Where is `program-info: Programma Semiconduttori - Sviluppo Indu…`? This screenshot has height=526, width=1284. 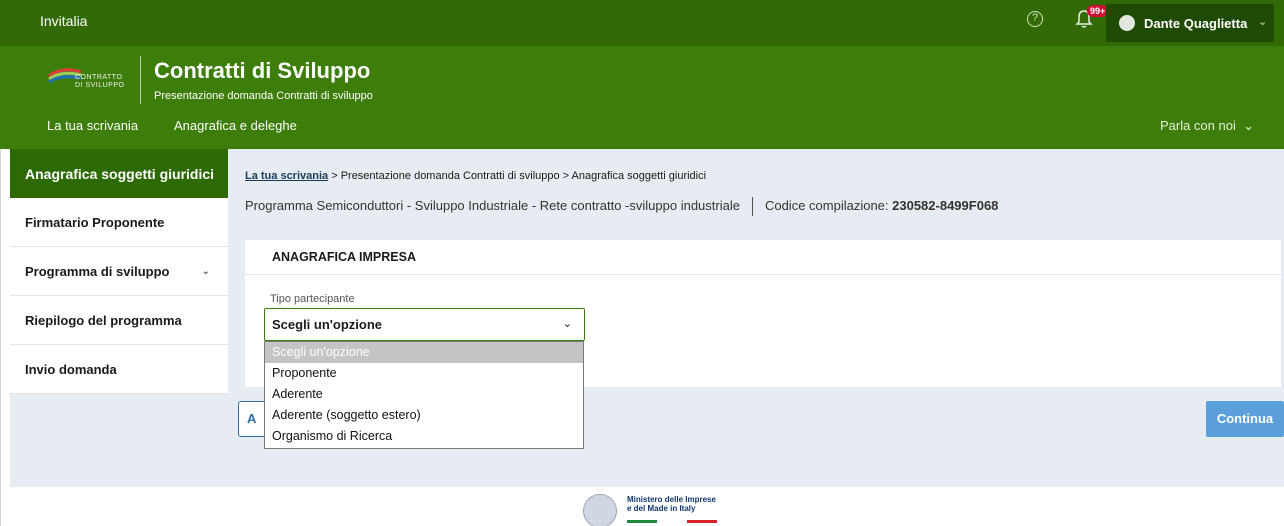
program-info: Programma Semiconduttori - Sviluppo Indu… is located at coordinates (621, 206).